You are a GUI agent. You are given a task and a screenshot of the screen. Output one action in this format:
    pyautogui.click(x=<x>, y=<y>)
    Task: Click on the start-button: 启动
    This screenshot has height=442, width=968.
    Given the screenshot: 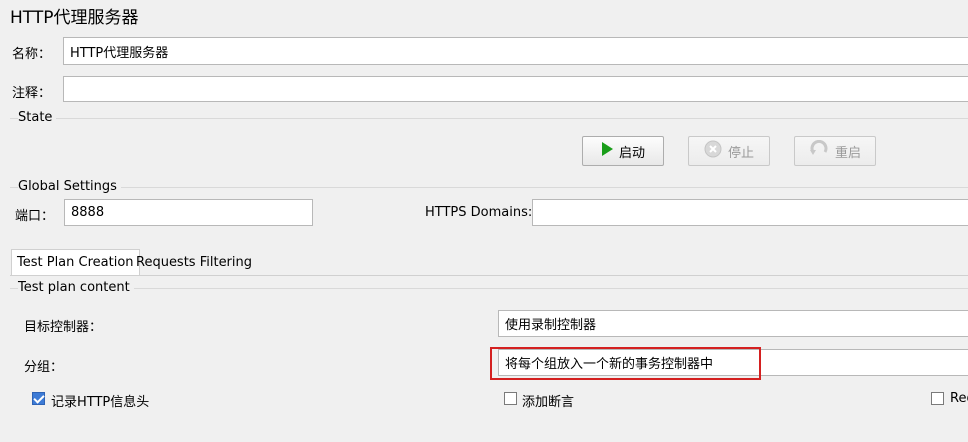 What is the action you would take?
    pyautogui.click(x=623, y=151)
    